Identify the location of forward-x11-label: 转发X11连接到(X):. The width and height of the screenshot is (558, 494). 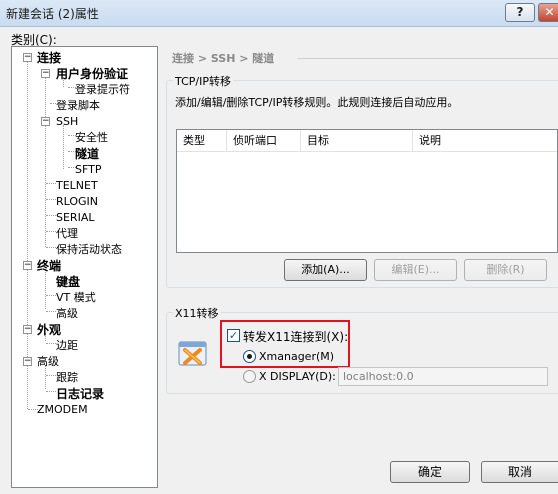
(296, 337).